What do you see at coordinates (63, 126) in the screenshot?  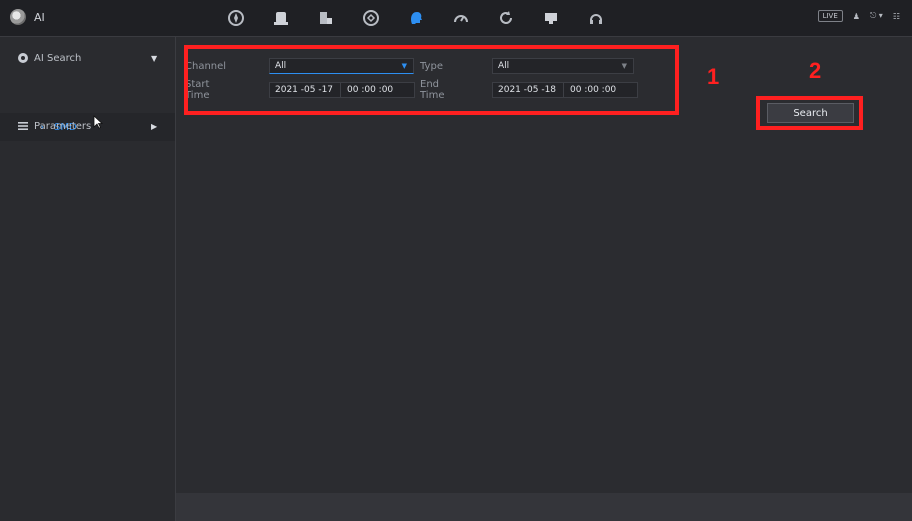 I see `sidebar-item-label: Parameters` at bounding box center [63, 126].